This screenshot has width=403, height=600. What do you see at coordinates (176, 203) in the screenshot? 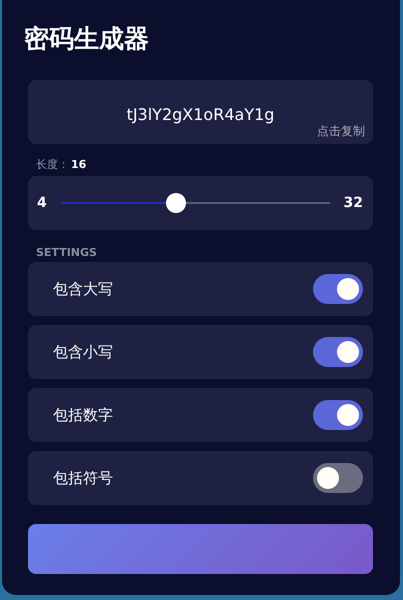
I see `slider-thumb` at bounding box center [176, 203].